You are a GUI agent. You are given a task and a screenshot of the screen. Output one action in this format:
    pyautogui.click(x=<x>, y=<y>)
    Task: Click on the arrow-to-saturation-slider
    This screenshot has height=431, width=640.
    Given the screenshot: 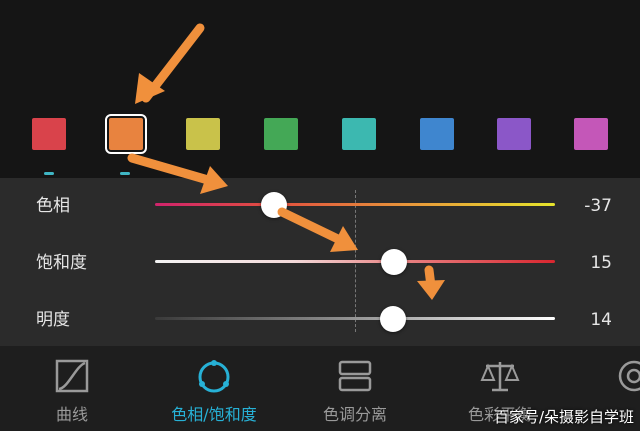 What is the action you would take?
    pyautogui.click(x=311, y=226)
    